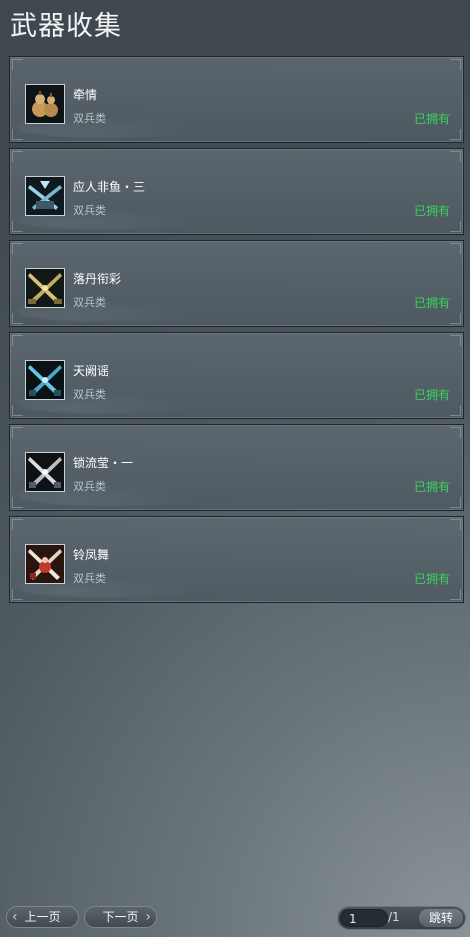 Image resolution: width=470 pixels, height=937 pixels. I want to click on silver-crossed-blades-icon, so click(45, 472).